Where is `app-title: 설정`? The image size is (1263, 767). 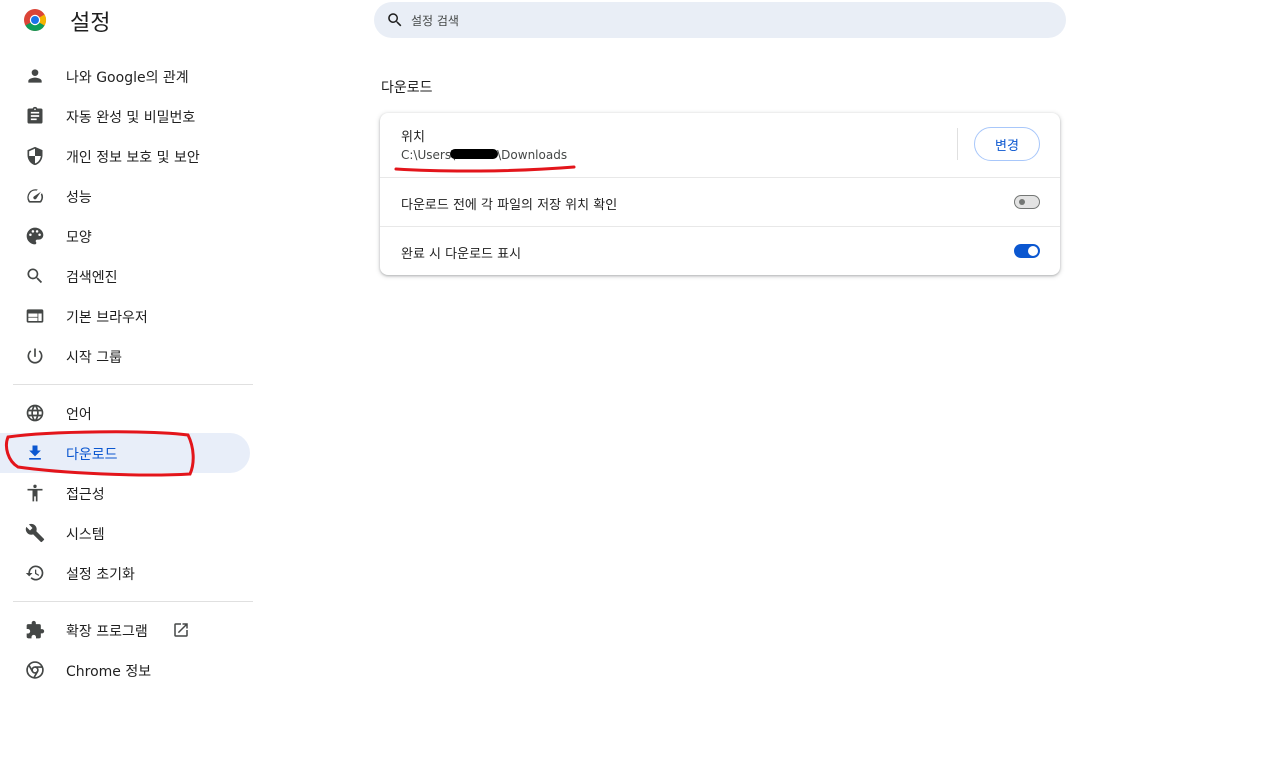 app-title: 설정 is located at coordinates (90, 23).